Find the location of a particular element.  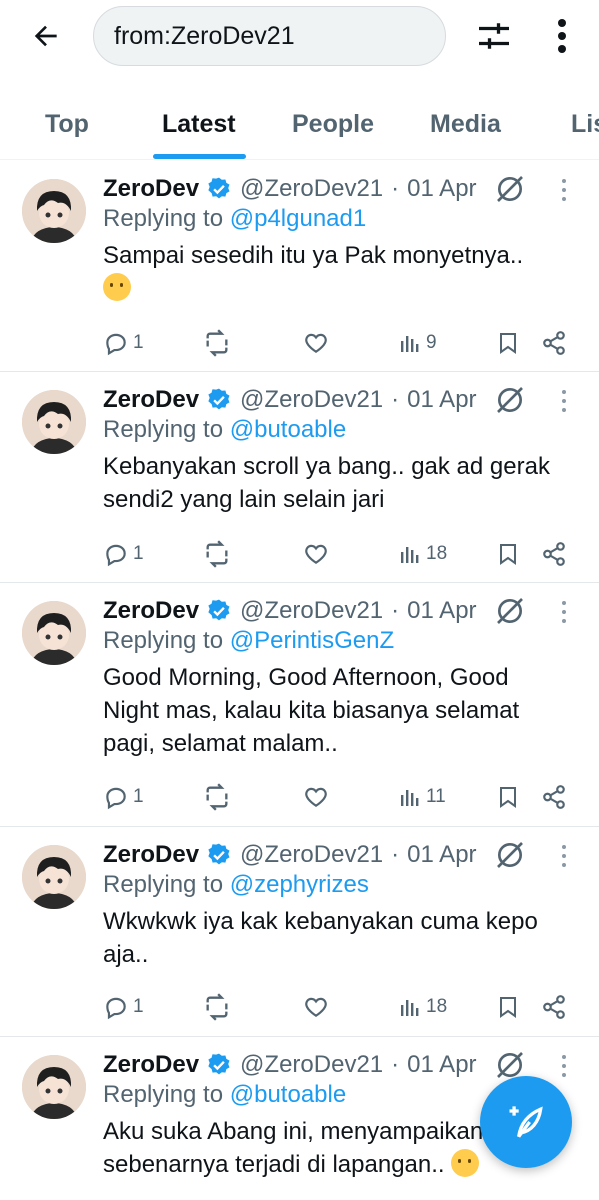

crying-face-emoji is located at coordinates (465, 1163).